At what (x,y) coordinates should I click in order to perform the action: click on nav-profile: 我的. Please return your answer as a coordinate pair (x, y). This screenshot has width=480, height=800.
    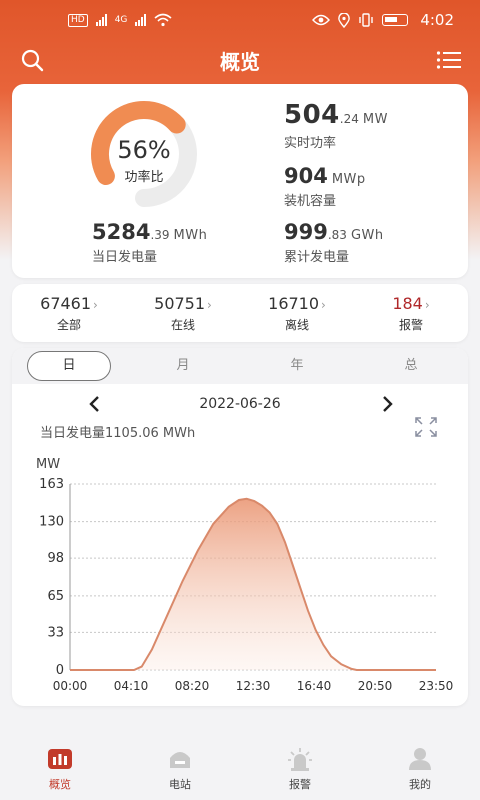
    Looking at the image, I should click on (420, 770).